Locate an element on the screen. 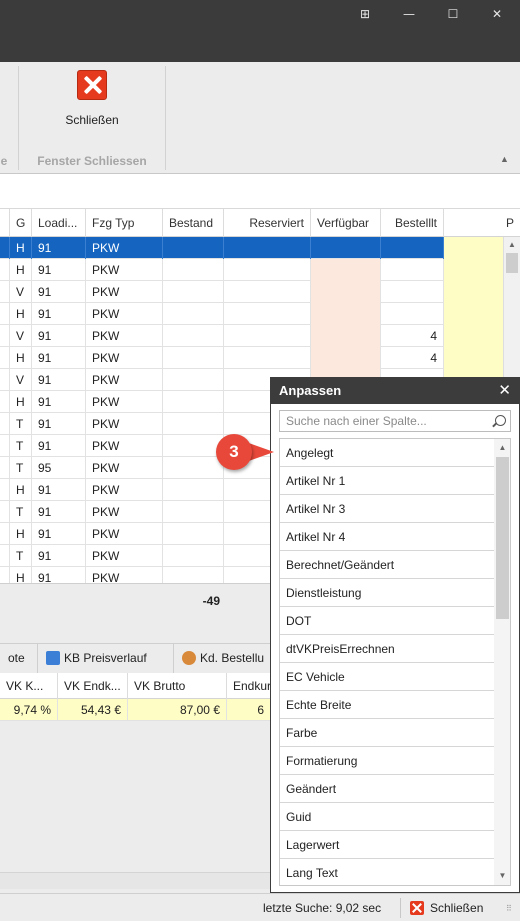  minimize-button: — is located at coordinates (409, 14).